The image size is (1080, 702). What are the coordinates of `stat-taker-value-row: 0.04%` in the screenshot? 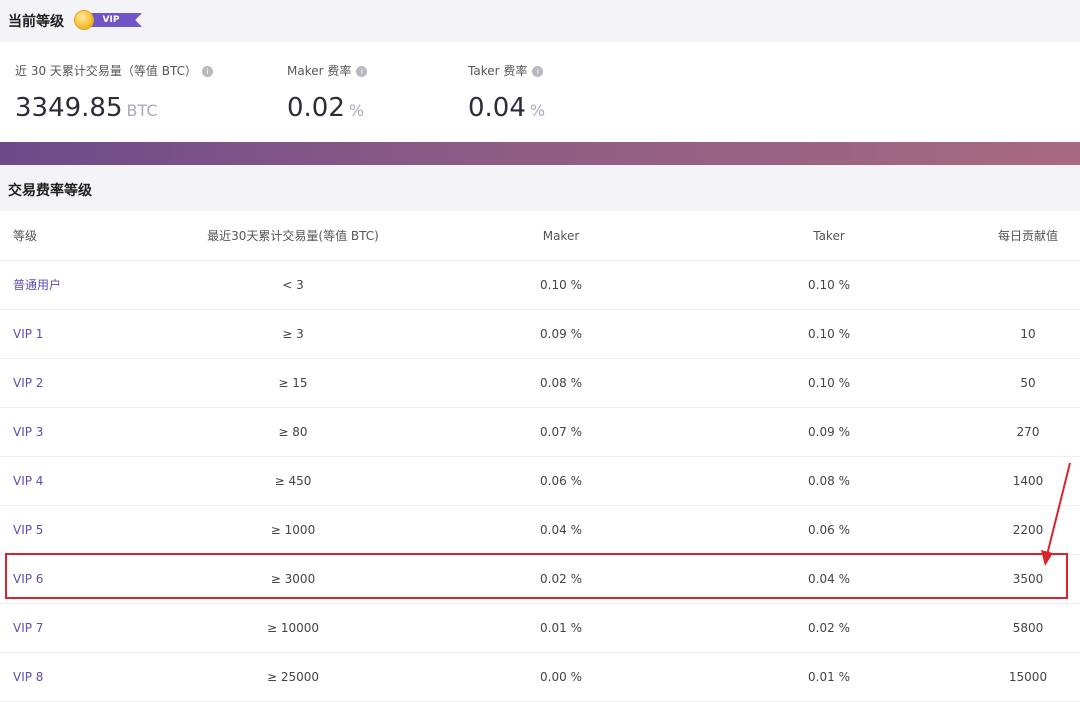 It's located at (506, 108).